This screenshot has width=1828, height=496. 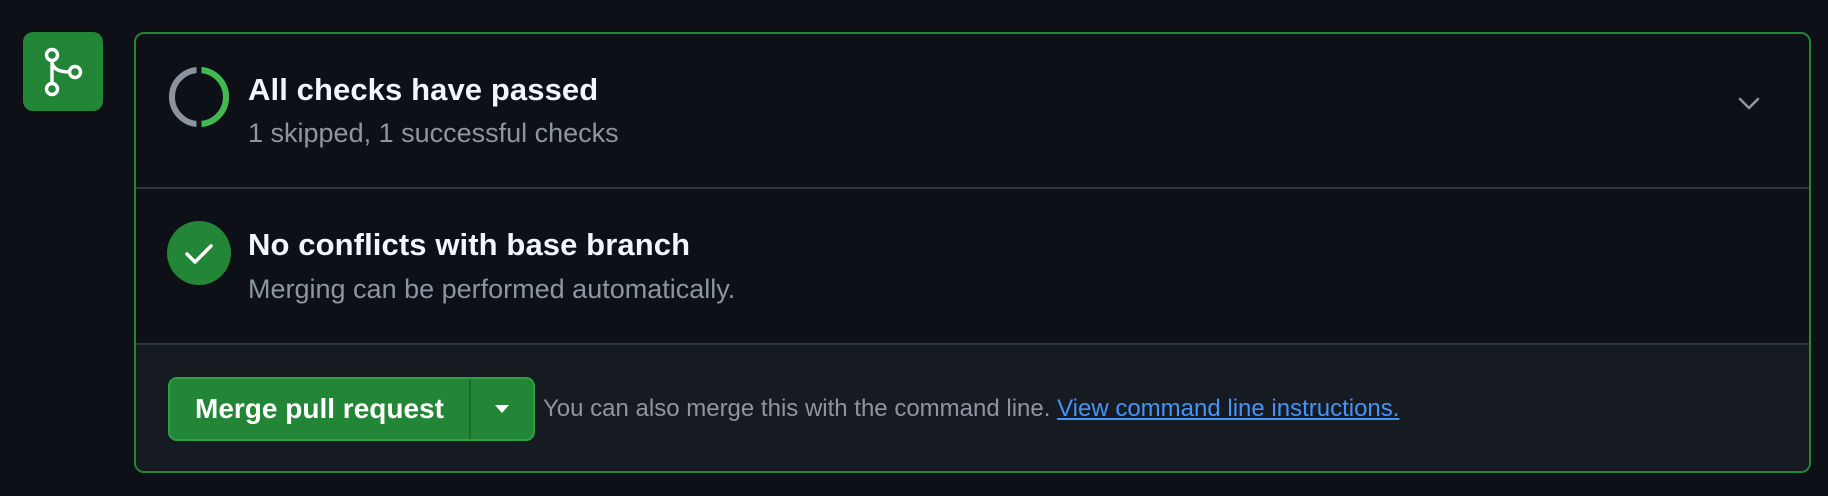 What do you see at coordinates (320, 409) in the screenshot?
I see `merge-pull-request-button: Merge pull request` at bounding box center [320, 409].